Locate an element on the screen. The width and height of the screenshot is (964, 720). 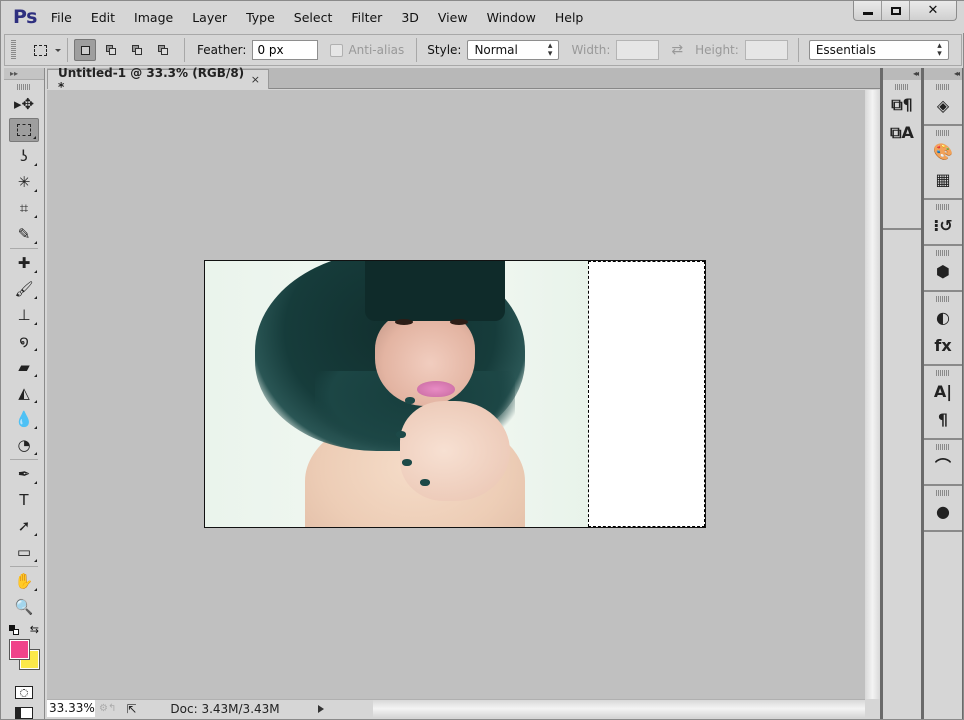
brush-tool: 🖌 is located at coordinates (24, 289).